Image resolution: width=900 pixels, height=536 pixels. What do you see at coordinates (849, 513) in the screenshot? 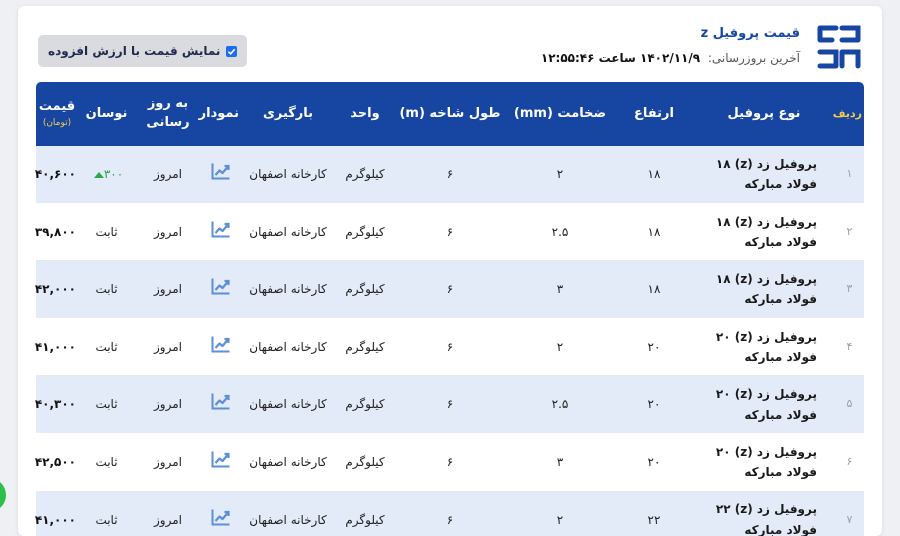
I see `row-index: ۷` at bounding box center [849, 513].